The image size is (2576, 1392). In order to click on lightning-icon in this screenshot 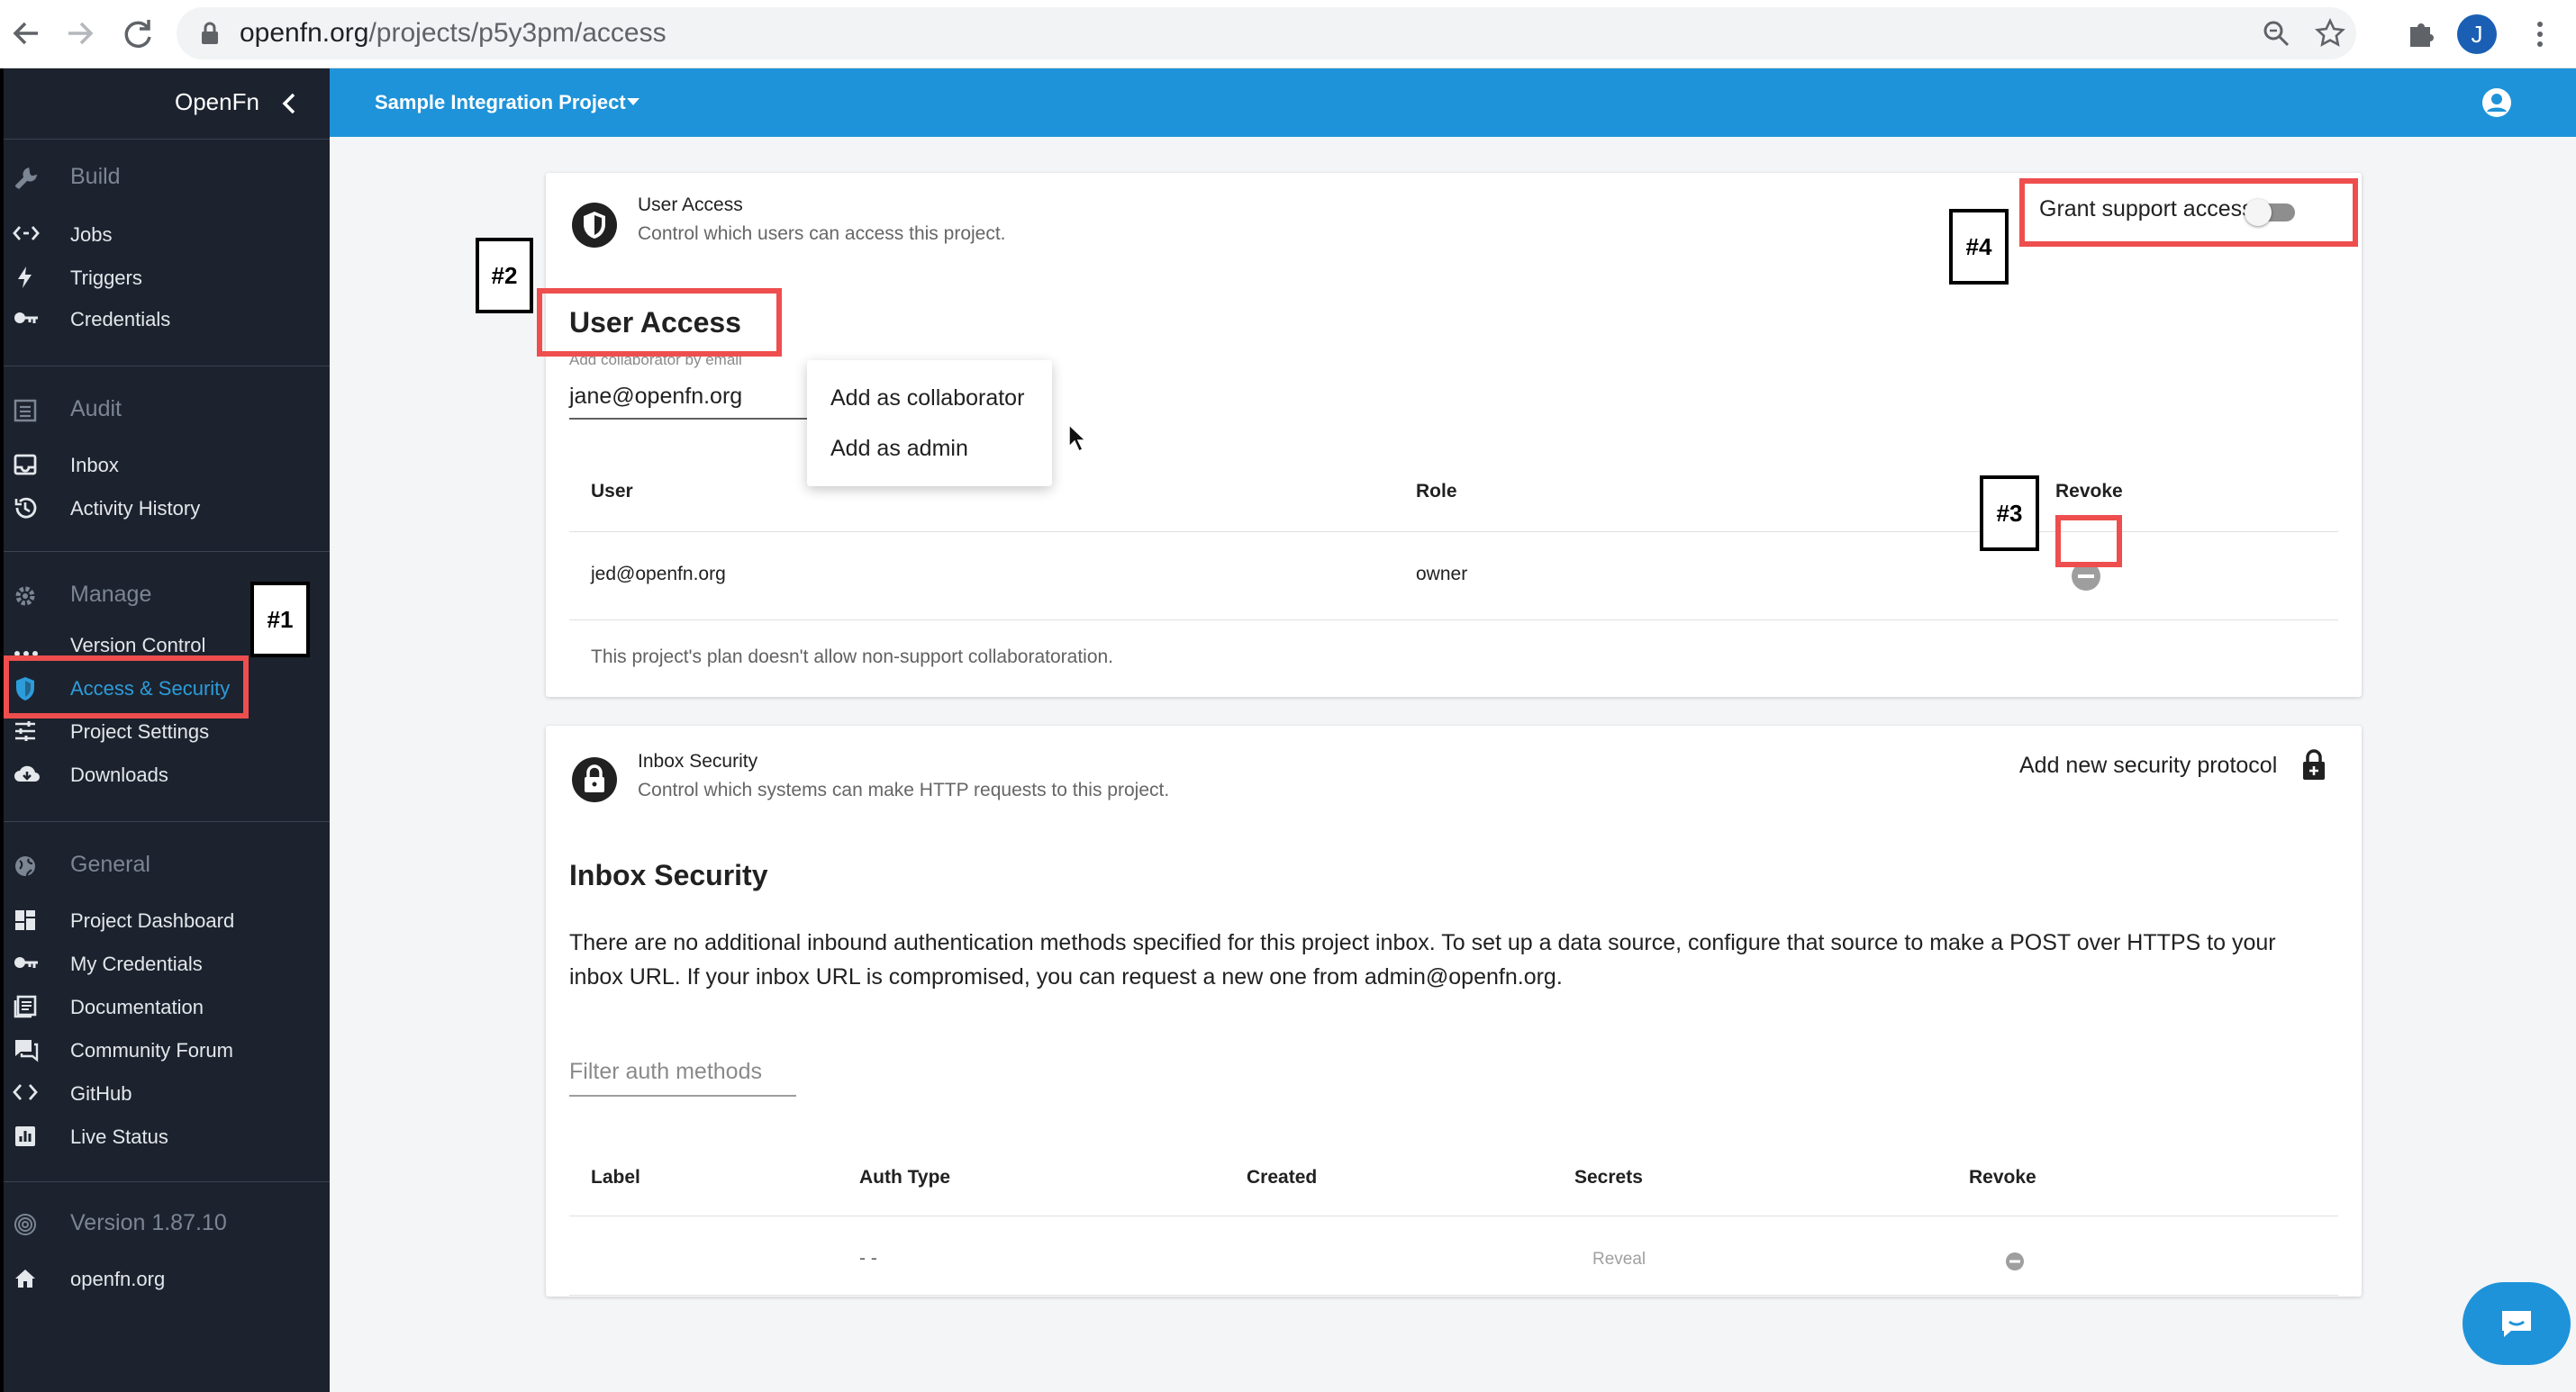, I will do `click(25, 277)`.